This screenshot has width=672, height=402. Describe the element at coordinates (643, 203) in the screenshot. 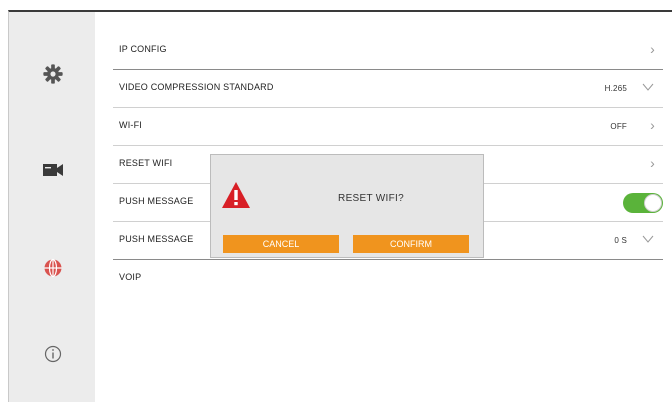

I see `push-message-toggle` at that location.